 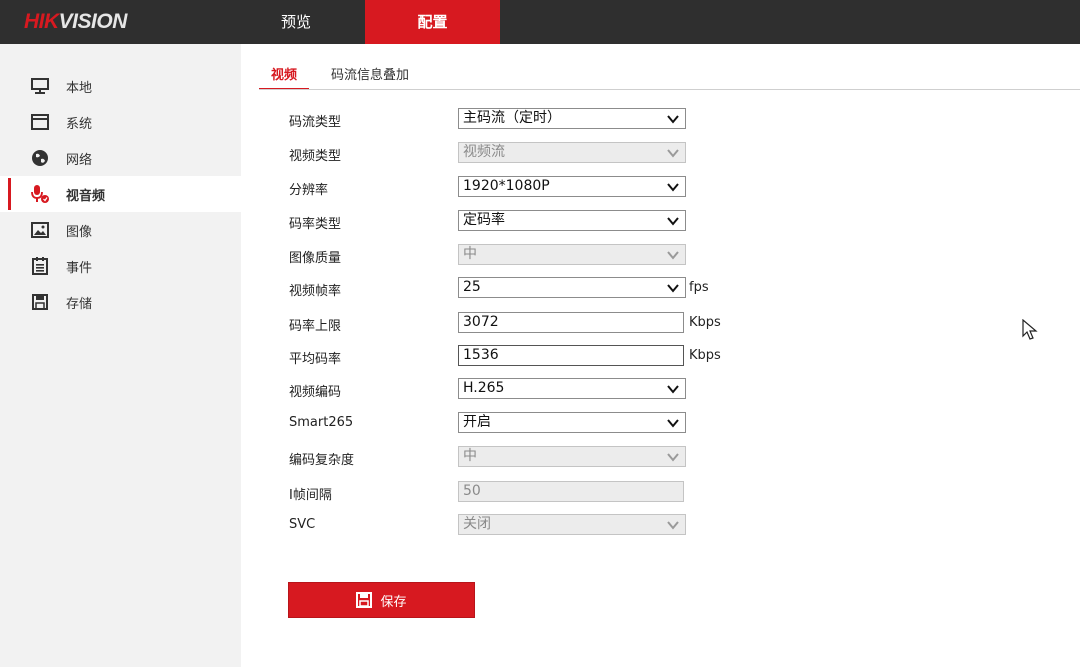 I want to click on form-row-avg-bitrate: 平均码率 1536 Kbps, so click(x=589, y=356).